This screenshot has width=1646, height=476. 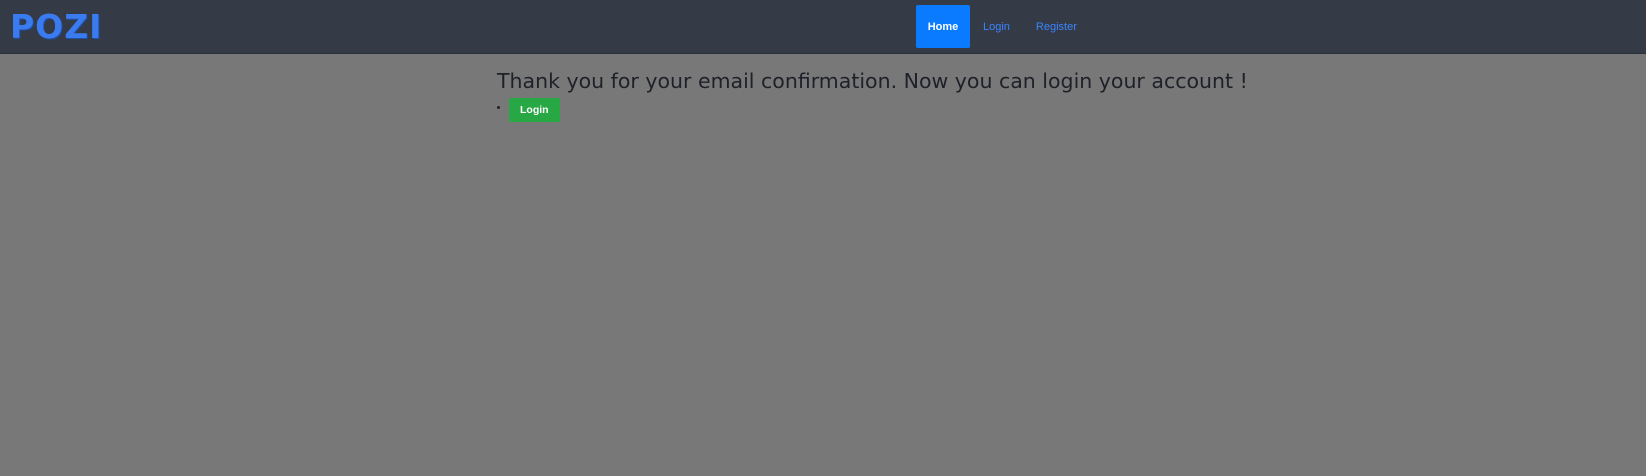 What do you see at coordinates (1056, 26) in the screenshot?
I see `nav-register-link: Register` at bounding box center [1056, 26].